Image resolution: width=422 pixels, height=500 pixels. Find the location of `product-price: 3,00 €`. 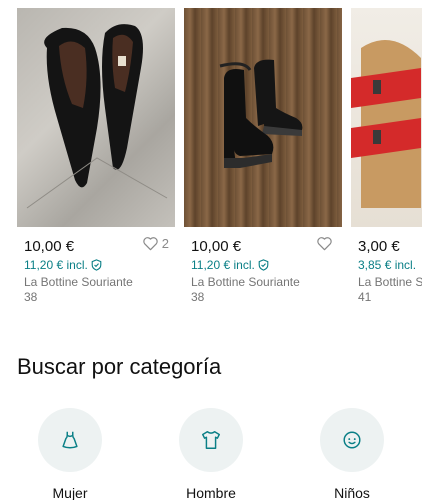

product-price: 3,00 € is located at coordinates (379, 246).